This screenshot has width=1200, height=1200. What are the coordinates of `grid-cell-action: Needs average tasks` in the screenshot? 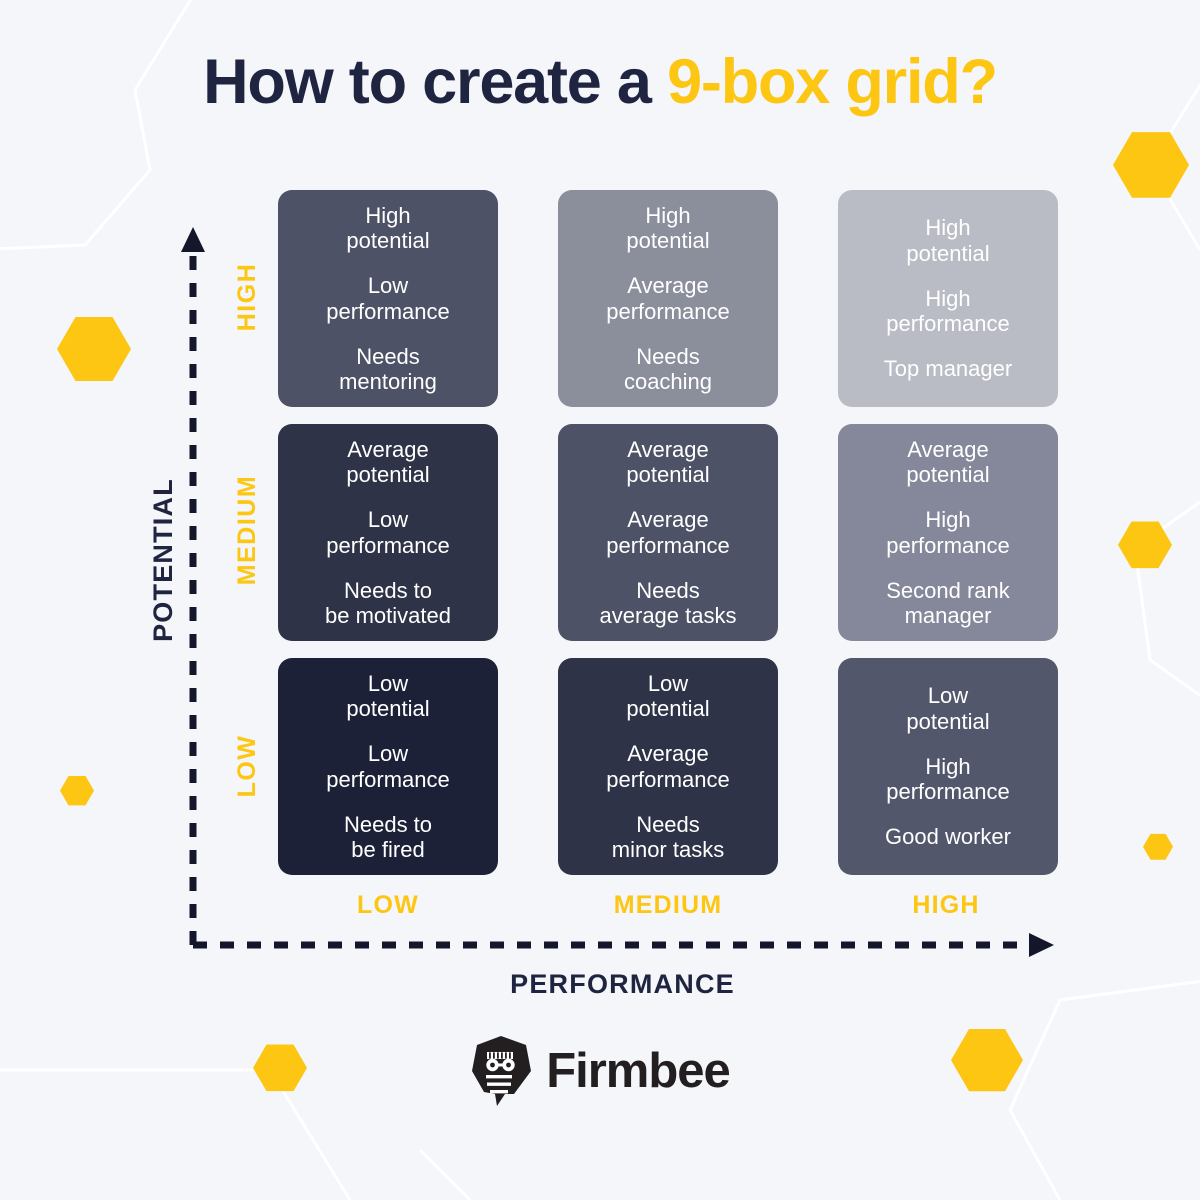 It's located at (668, 603).